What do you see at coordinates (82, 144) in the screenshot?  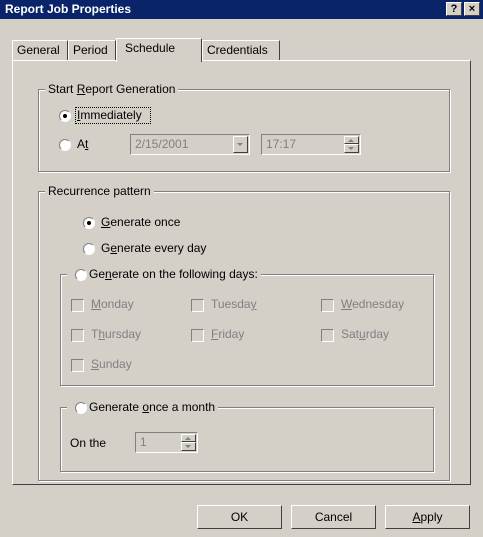 I see `at-label: At` at bounding box center [82, 144].